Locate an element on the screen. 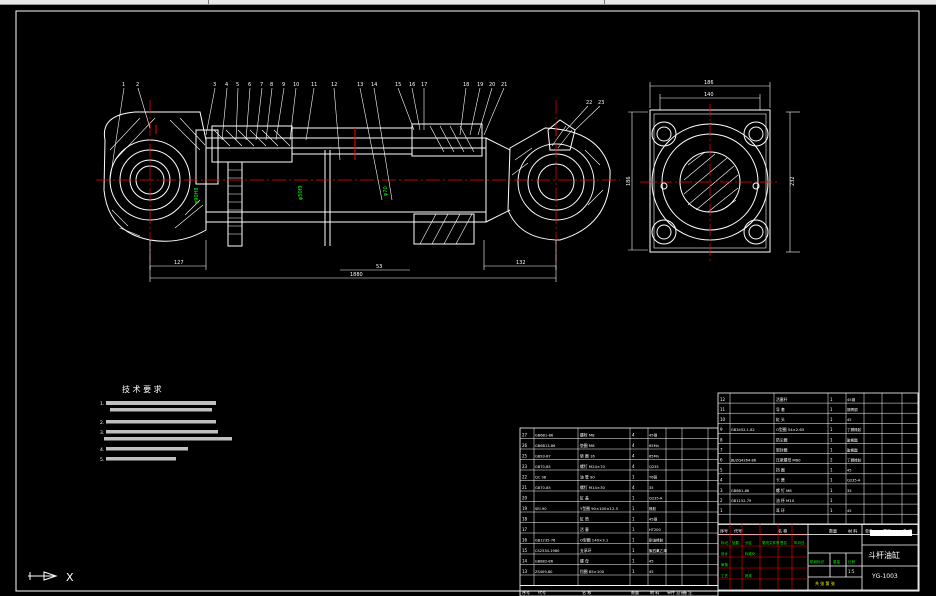  left-eye-outline is located at coordinates (155, 176).